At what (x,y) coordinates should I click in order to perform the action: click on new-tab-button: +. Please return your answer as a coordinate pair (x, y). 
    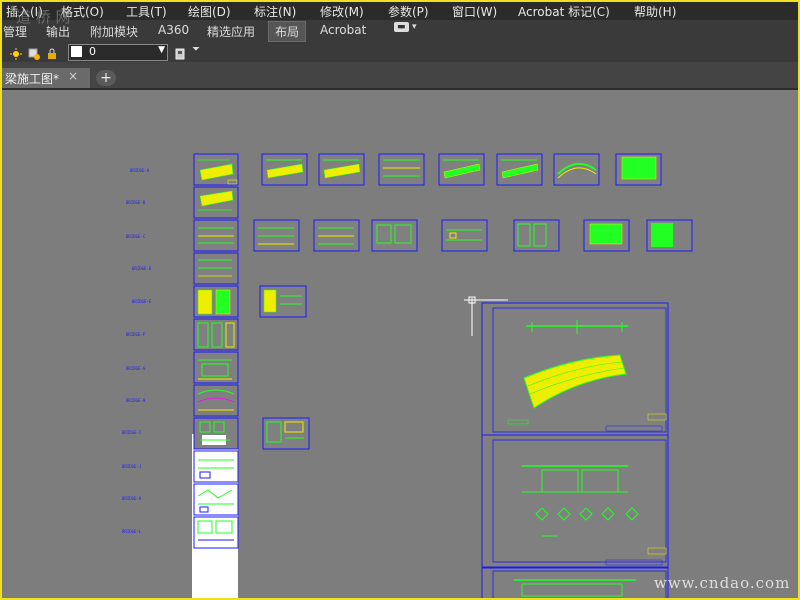
    Looking at the image, I should click on (106, 78).